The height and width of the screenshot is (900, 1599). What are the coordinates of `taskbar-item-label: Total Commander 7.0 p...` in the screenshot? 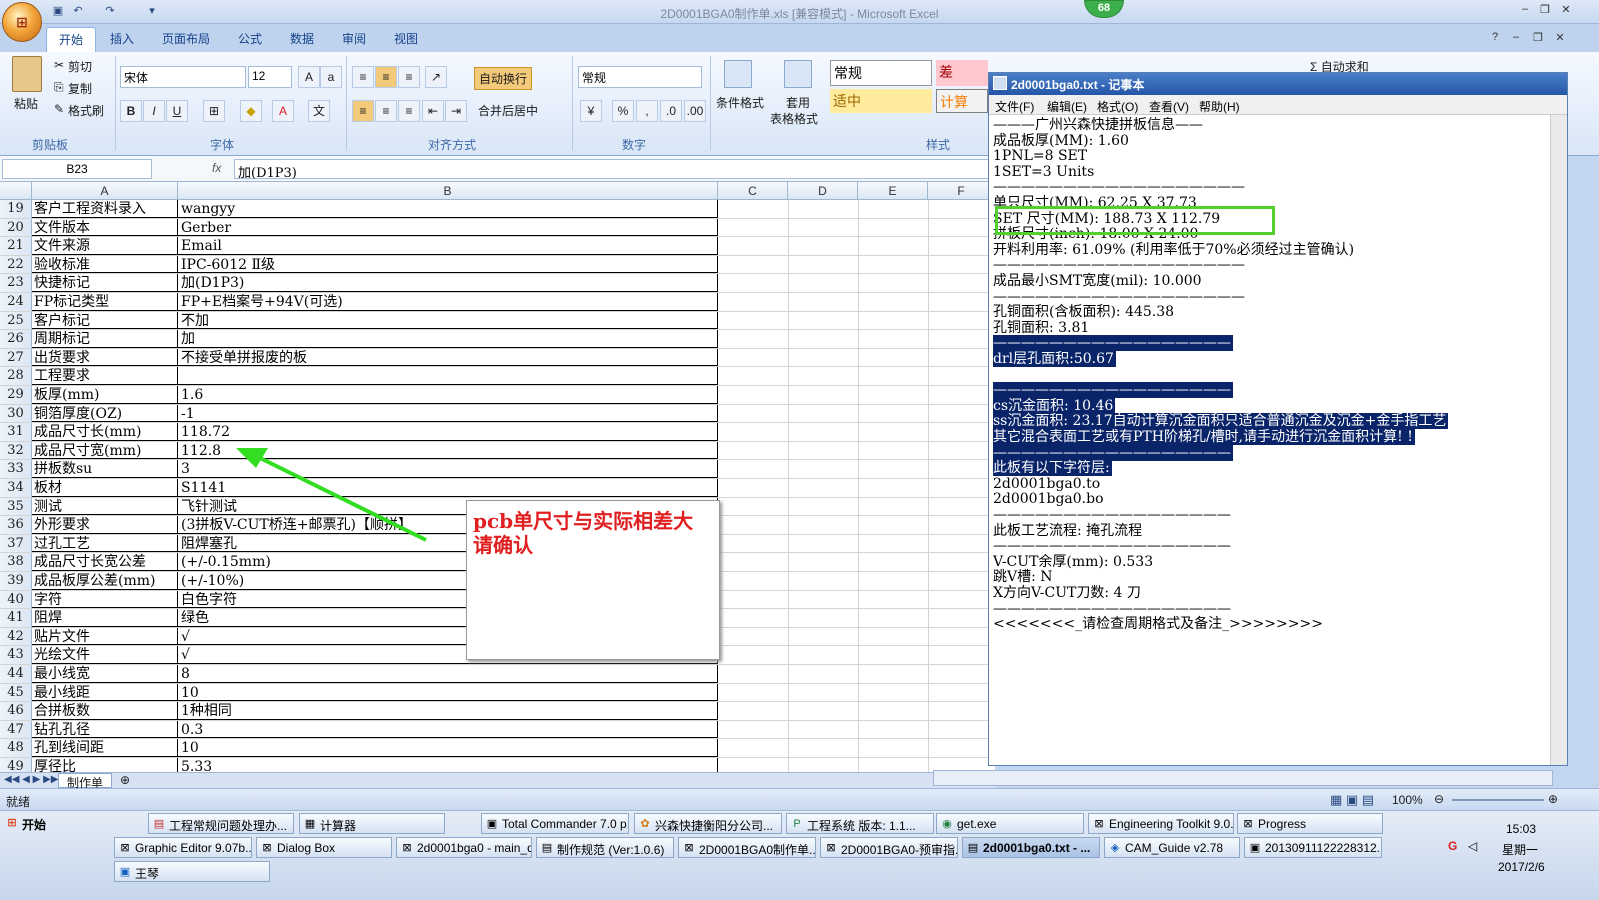 It's located at (565, 824).